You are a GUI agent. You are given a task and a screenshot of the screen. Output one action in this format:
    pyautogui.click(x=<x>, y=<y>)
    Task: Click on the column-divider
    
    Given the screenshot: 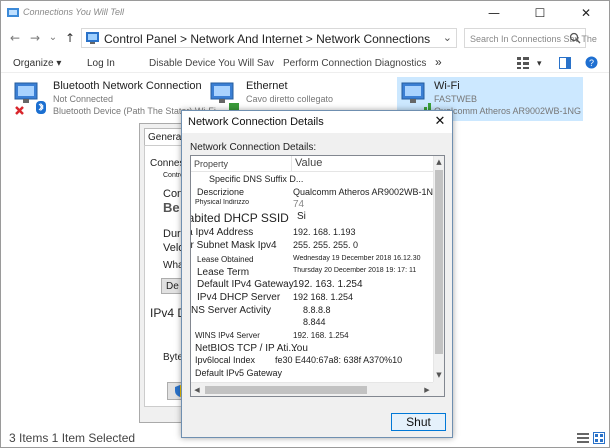 What is the action you would take?
    pyautogui.click(x=291, y=164)
    